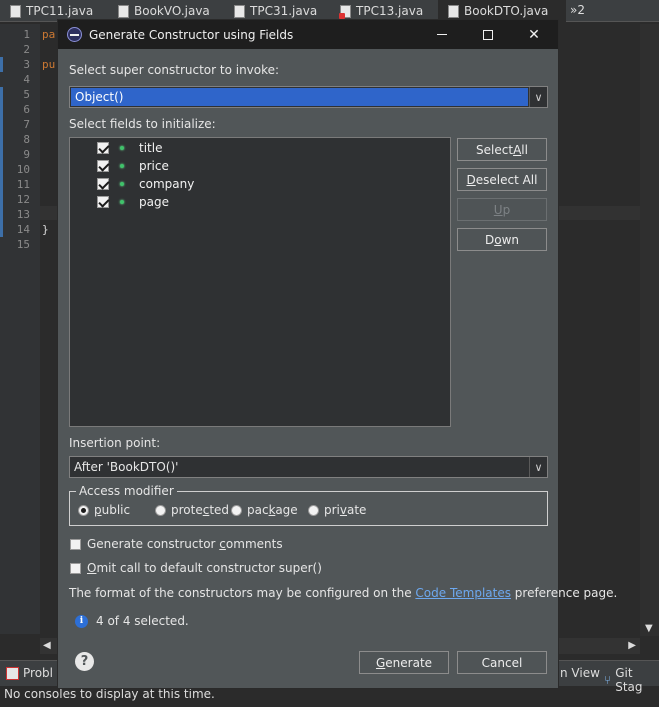 This screenshot has width=659, height=707. Describe the element at coordinates (564, 593) in the screenshot. I see `info-text: preference page.` at that location.